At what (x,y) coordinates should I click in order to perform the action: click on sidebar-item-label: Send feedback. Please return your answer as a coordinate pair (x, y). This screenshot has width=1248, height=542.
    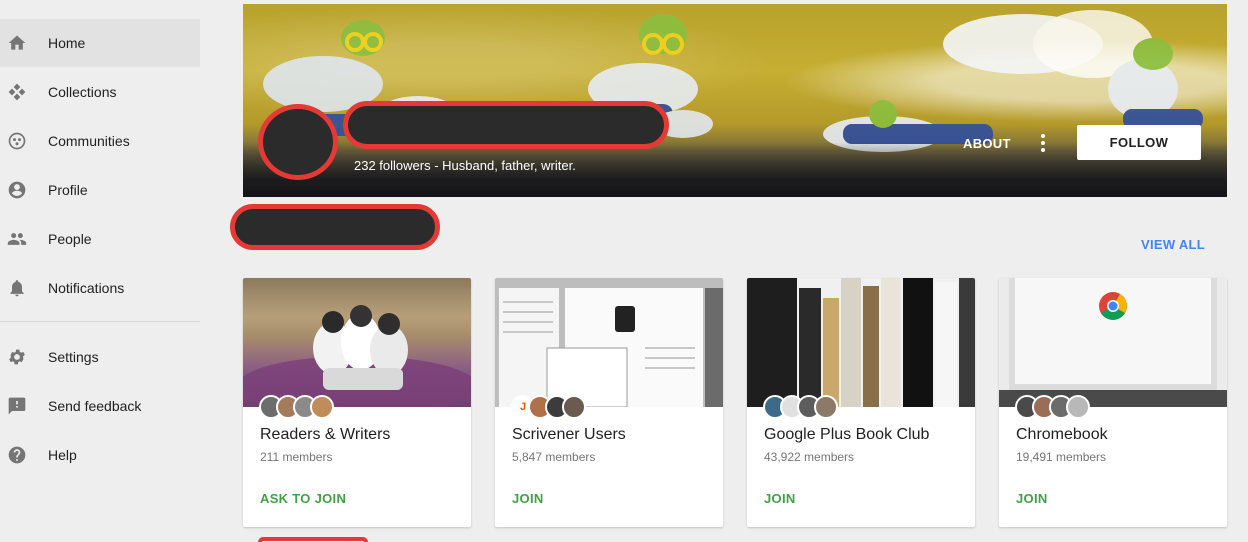
    Looking at the image, I should click on (95, 406).